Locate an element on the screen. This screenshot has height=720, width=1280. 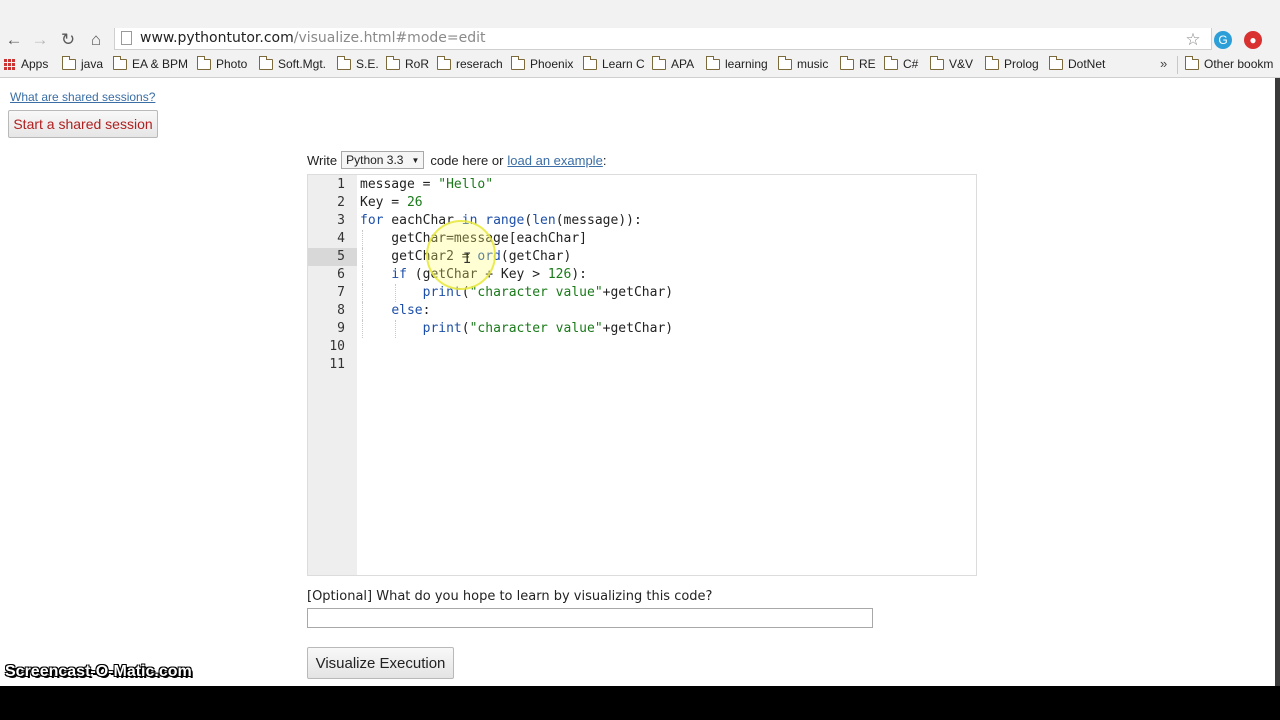
bookmark-vv: V&V is located at coordinates (951, 63).